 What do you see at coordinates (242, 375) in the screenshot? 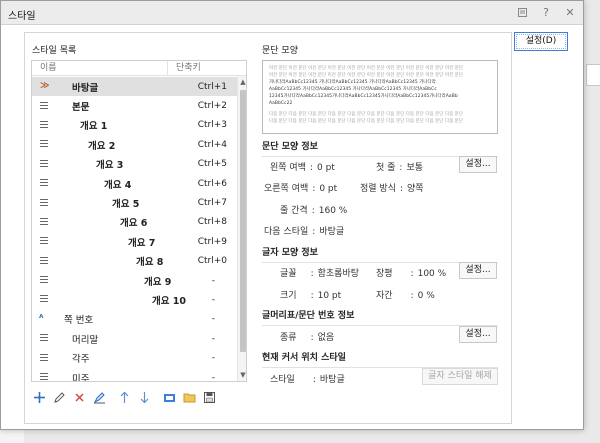
I see `scroll-down-icon: ▼` at bounding box center [242, 375].